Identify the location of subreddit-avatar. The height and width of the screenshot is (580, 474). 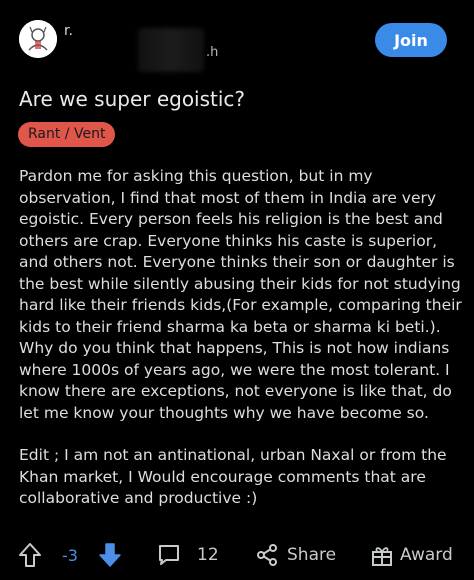
(38, 39).